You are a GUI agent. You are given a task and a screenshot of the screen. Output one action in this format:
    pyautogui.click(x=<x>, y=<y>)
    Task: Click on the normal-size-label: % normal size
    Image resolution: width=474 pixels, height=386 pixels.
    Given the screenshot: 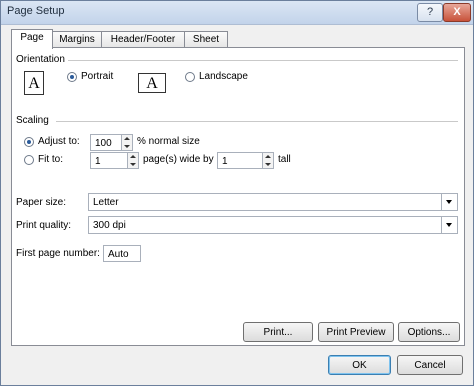 What is the action you would take?
    pyautogui.click(x=168, y=141)
    